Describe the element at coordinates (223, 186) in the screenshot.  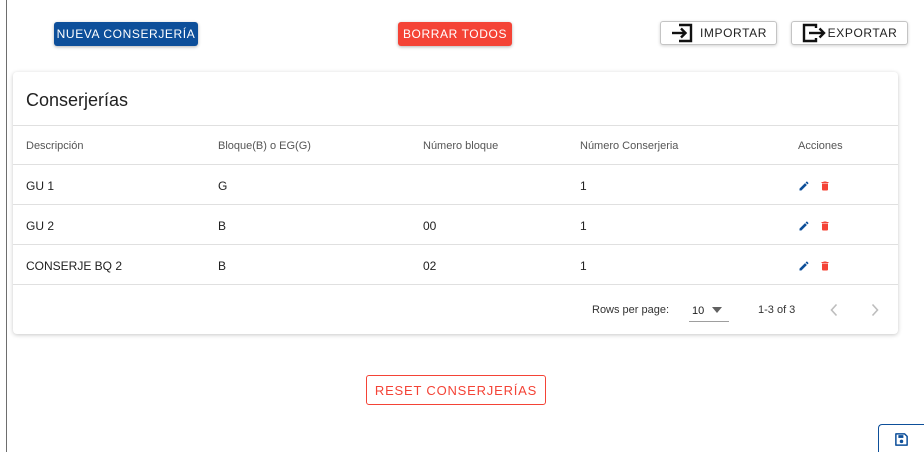
I see `cell-bloque: G` at that location.